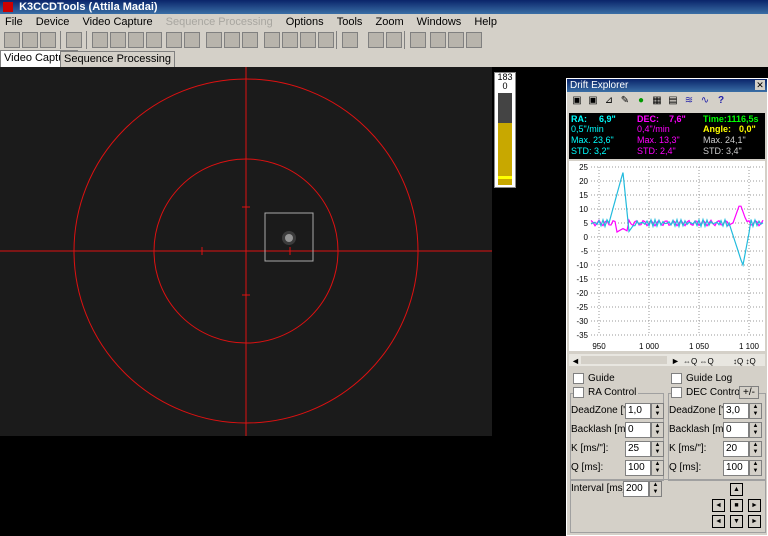 This screenshot has width=768, height=536. Describe the element at coordinates (219, 22) in the screenshot. I see `menu-sequence-processing: Sequence Processing` at that location.